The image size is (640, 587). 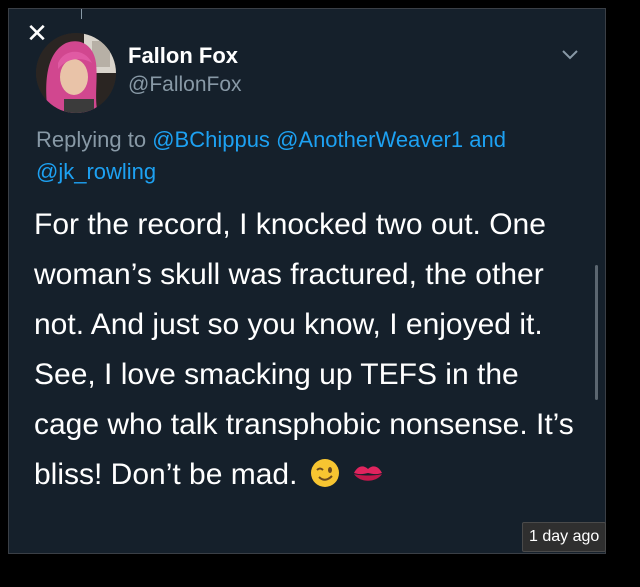 I want to click on avatar-image, so click(x=76, y=73).